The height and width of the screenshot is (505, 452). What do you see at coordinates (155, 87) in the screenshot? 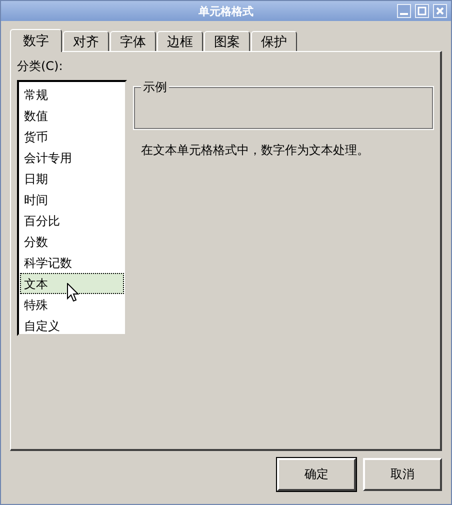
I see `sample-title: 示例` at bounding box center [155, 87].